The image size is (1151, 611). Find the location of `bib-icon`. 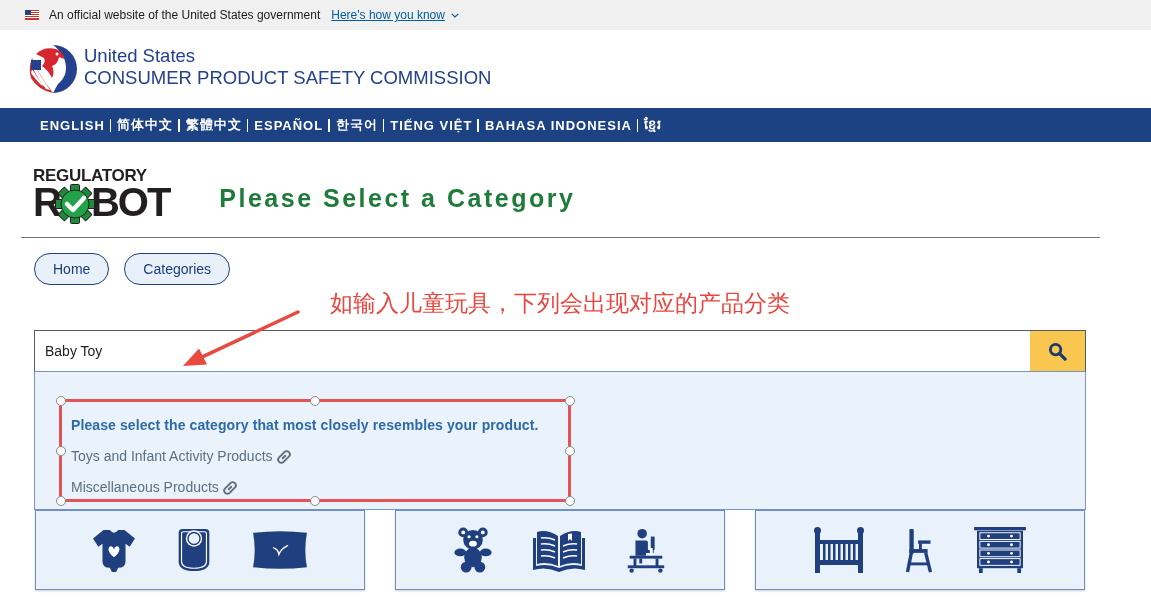

bib-icon is located at coordinates (194, 550).